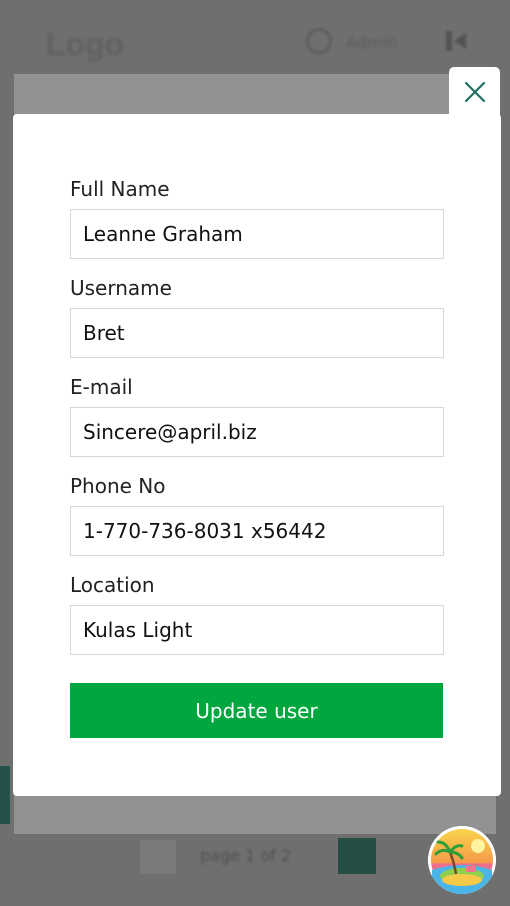  I want to click on logout-icon, so click(456, 41).